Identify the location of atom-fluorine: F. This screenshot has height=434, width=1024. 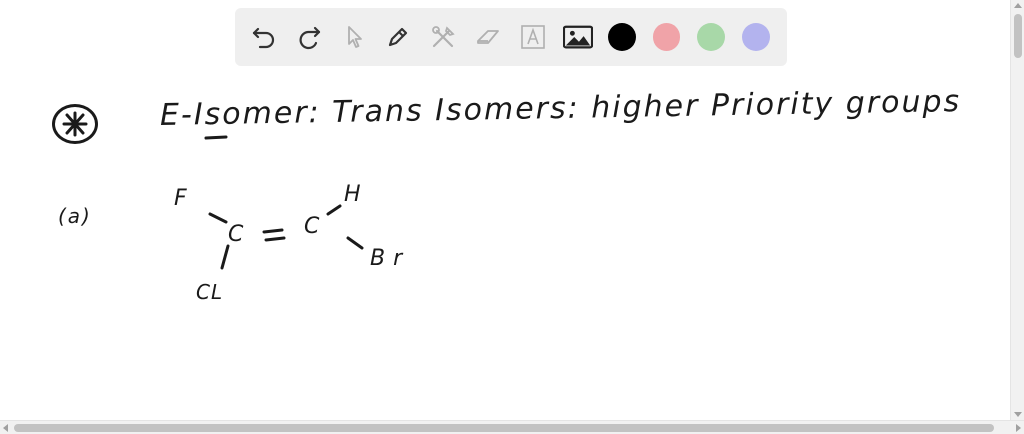
(181, 198).